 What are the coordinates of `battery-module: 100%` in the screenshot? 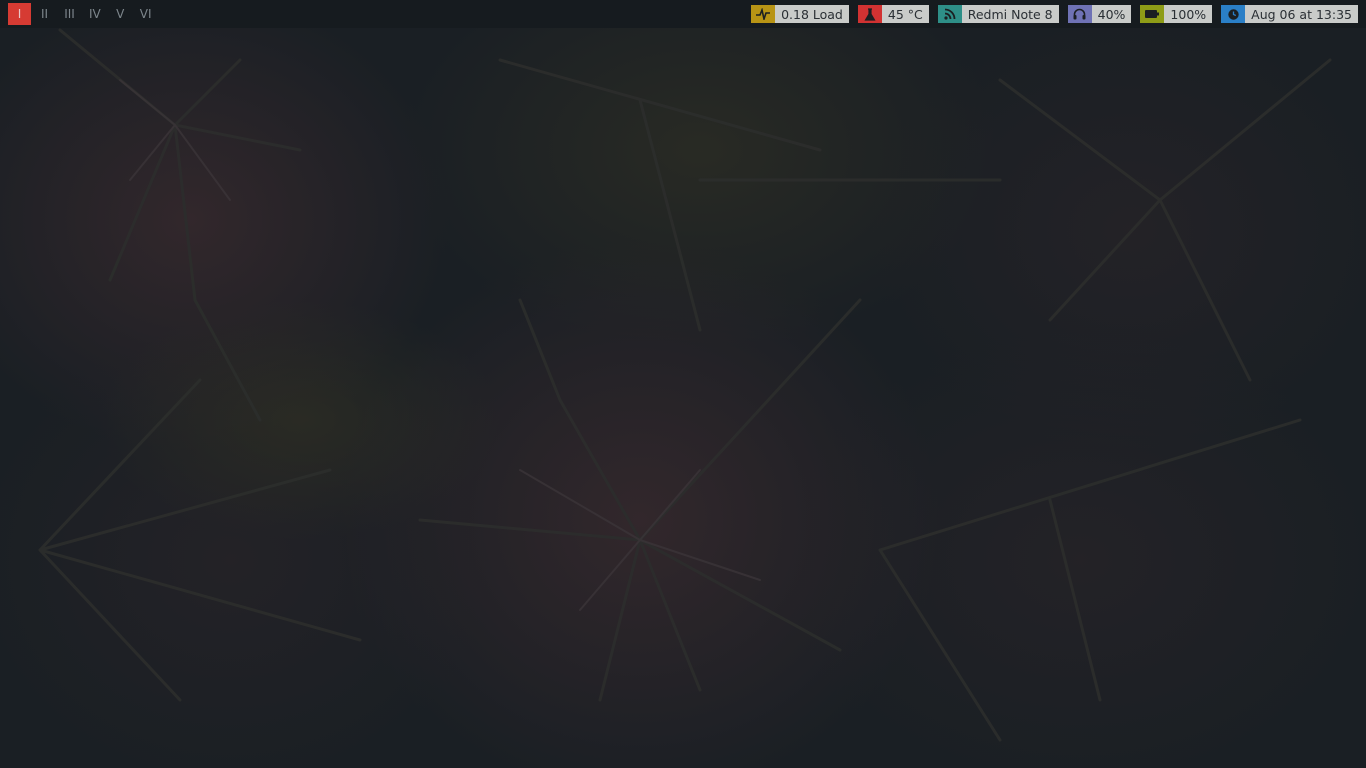 It's located at (1176, 14).